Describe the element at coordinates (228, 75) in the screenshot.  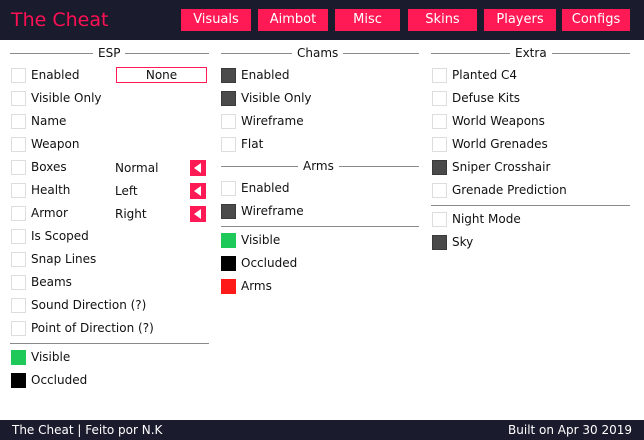
I see `chams-enabled-checkbox` at that location.